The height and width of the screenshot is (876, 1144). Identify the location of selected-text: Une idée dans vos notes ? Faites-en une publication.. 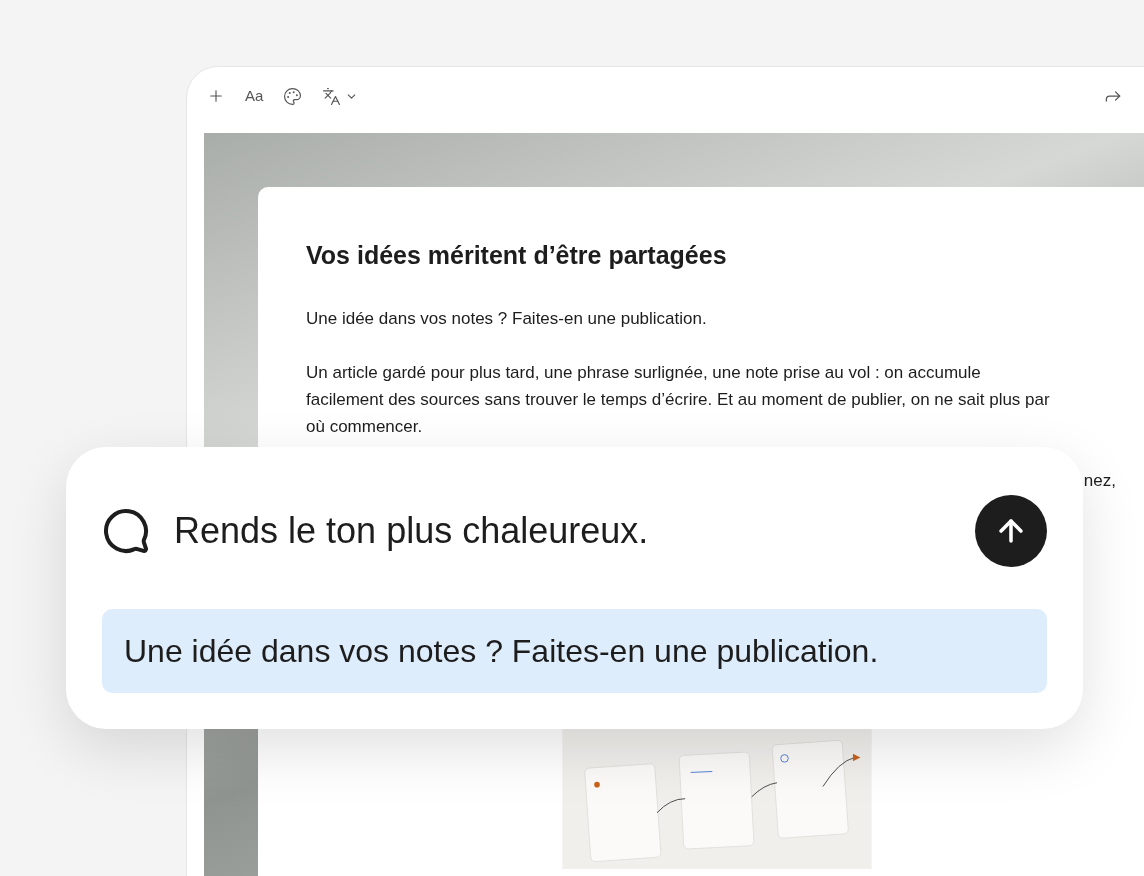
(574, 651).